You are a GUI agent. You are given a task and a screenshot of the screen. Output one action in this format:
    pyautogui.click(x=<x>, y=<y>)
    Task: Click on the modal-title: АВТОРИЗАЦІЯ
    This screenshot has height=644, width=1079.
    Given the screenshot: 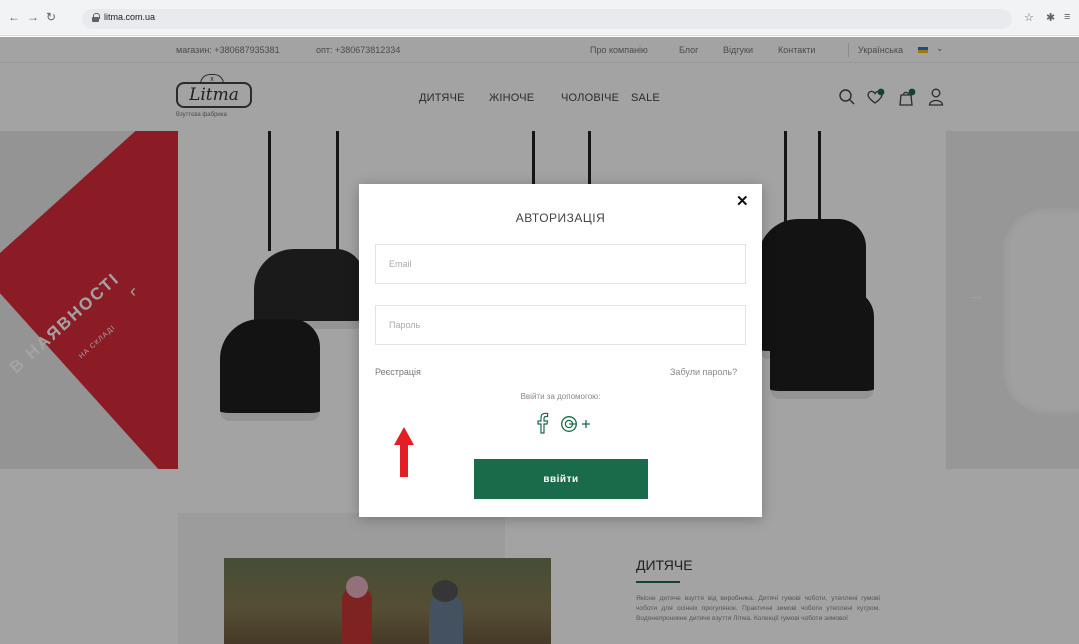 What is the action you would take?
    pyautogui.click(x=560, y=218)
    